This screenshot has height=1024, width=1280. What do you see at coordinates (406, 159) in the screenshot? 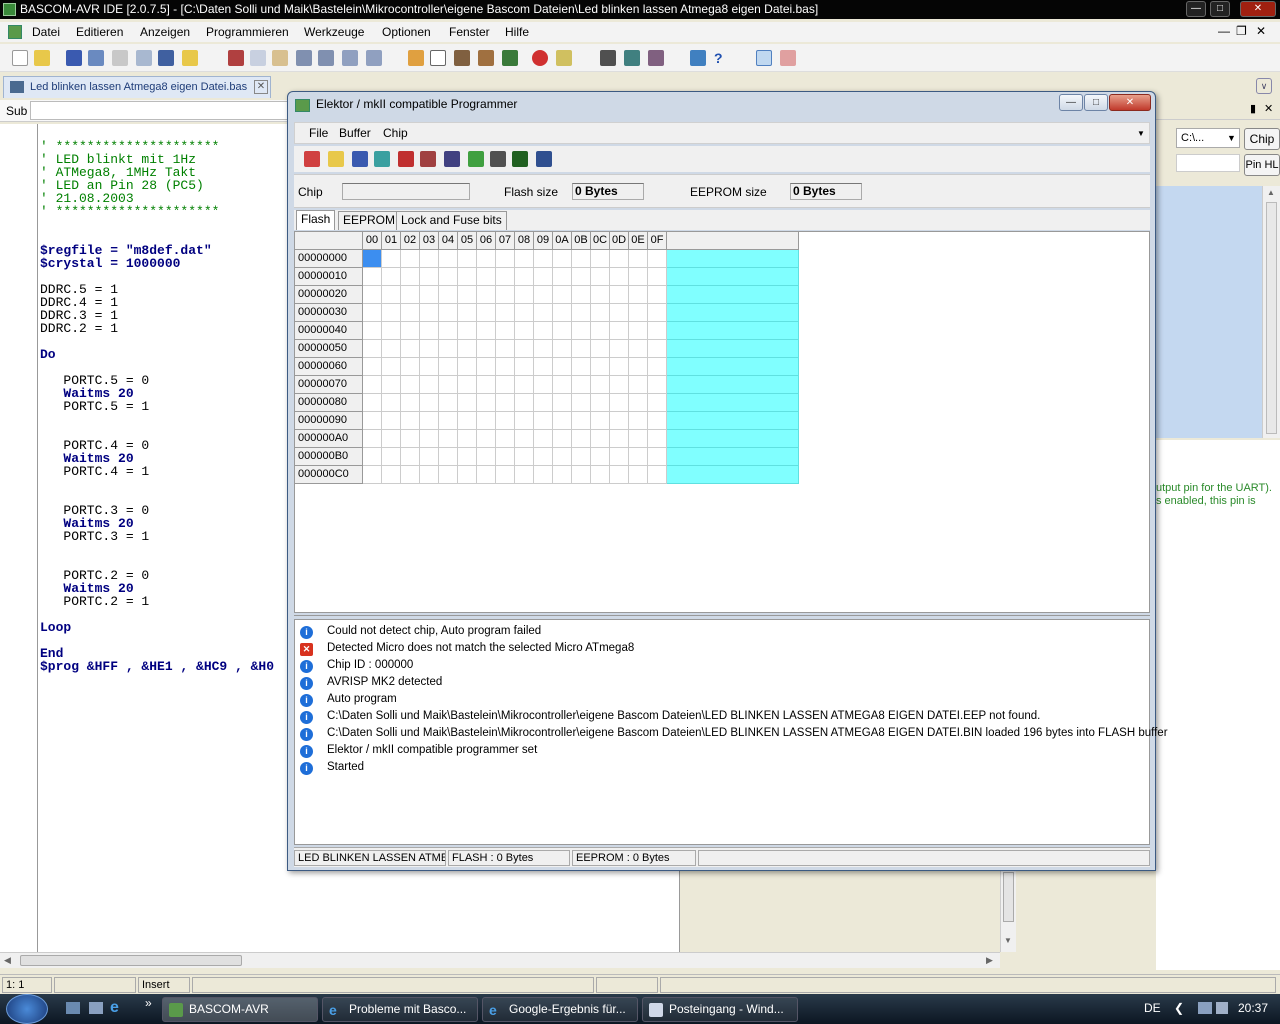
I see `lock-icon` at bounding box center [406, 159].